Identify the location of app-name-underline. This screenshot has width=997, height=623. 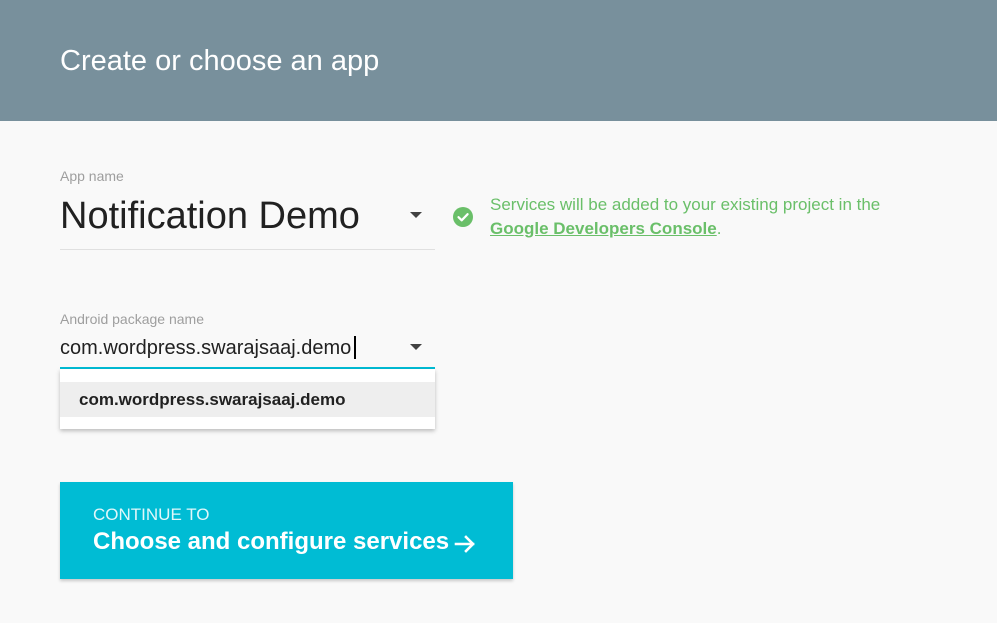
(247, 249).